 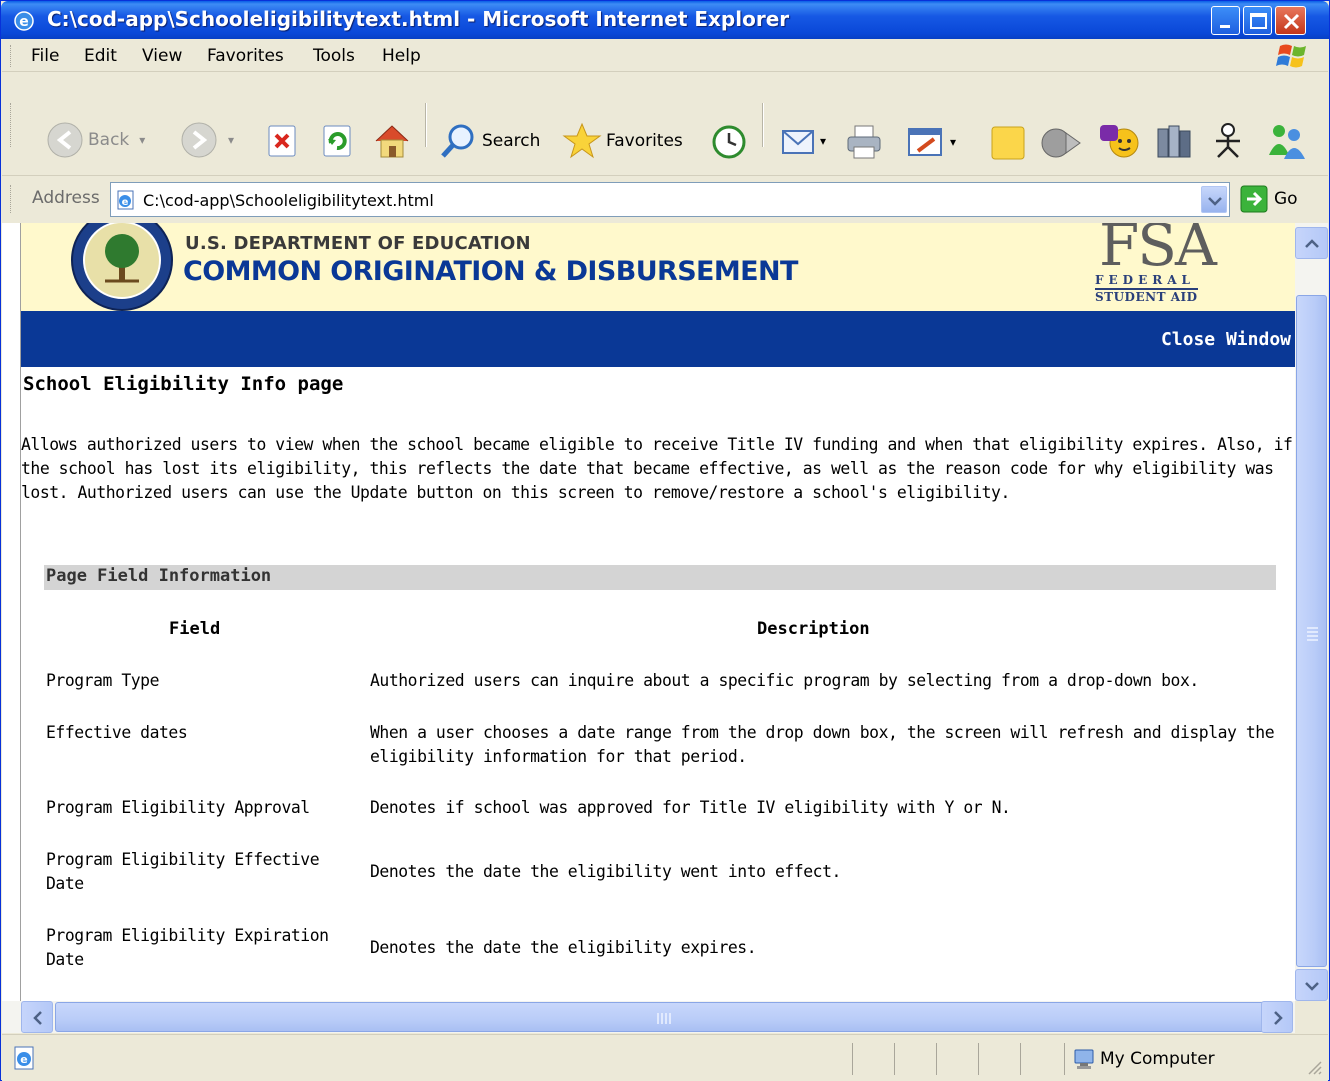 I want to click on vertical-scrollbar, so click(x=1311, y=612).